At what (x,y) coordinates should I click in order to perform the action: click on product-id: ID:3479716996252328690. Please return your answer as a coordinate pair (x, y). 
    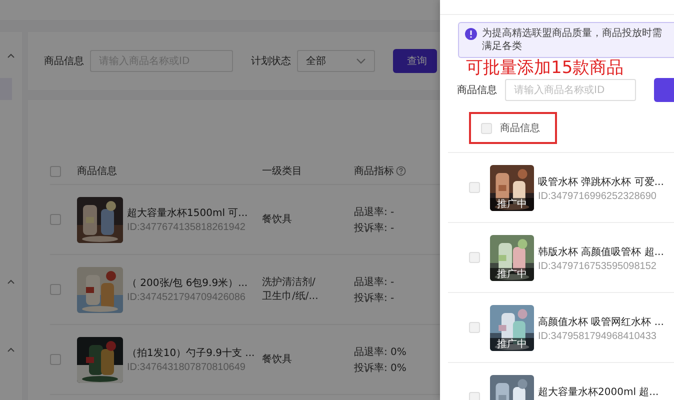
    Looking at the image, I should click on (598, 196).